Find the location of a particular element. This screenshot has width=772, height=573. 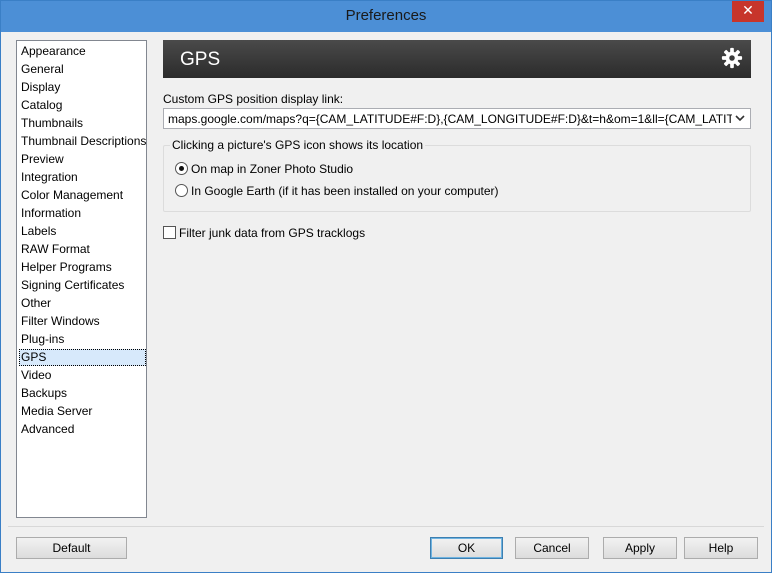

nav-item-thumbnail-descriptions: Thumbnail Descriptions is located at coordinates (82, 141).